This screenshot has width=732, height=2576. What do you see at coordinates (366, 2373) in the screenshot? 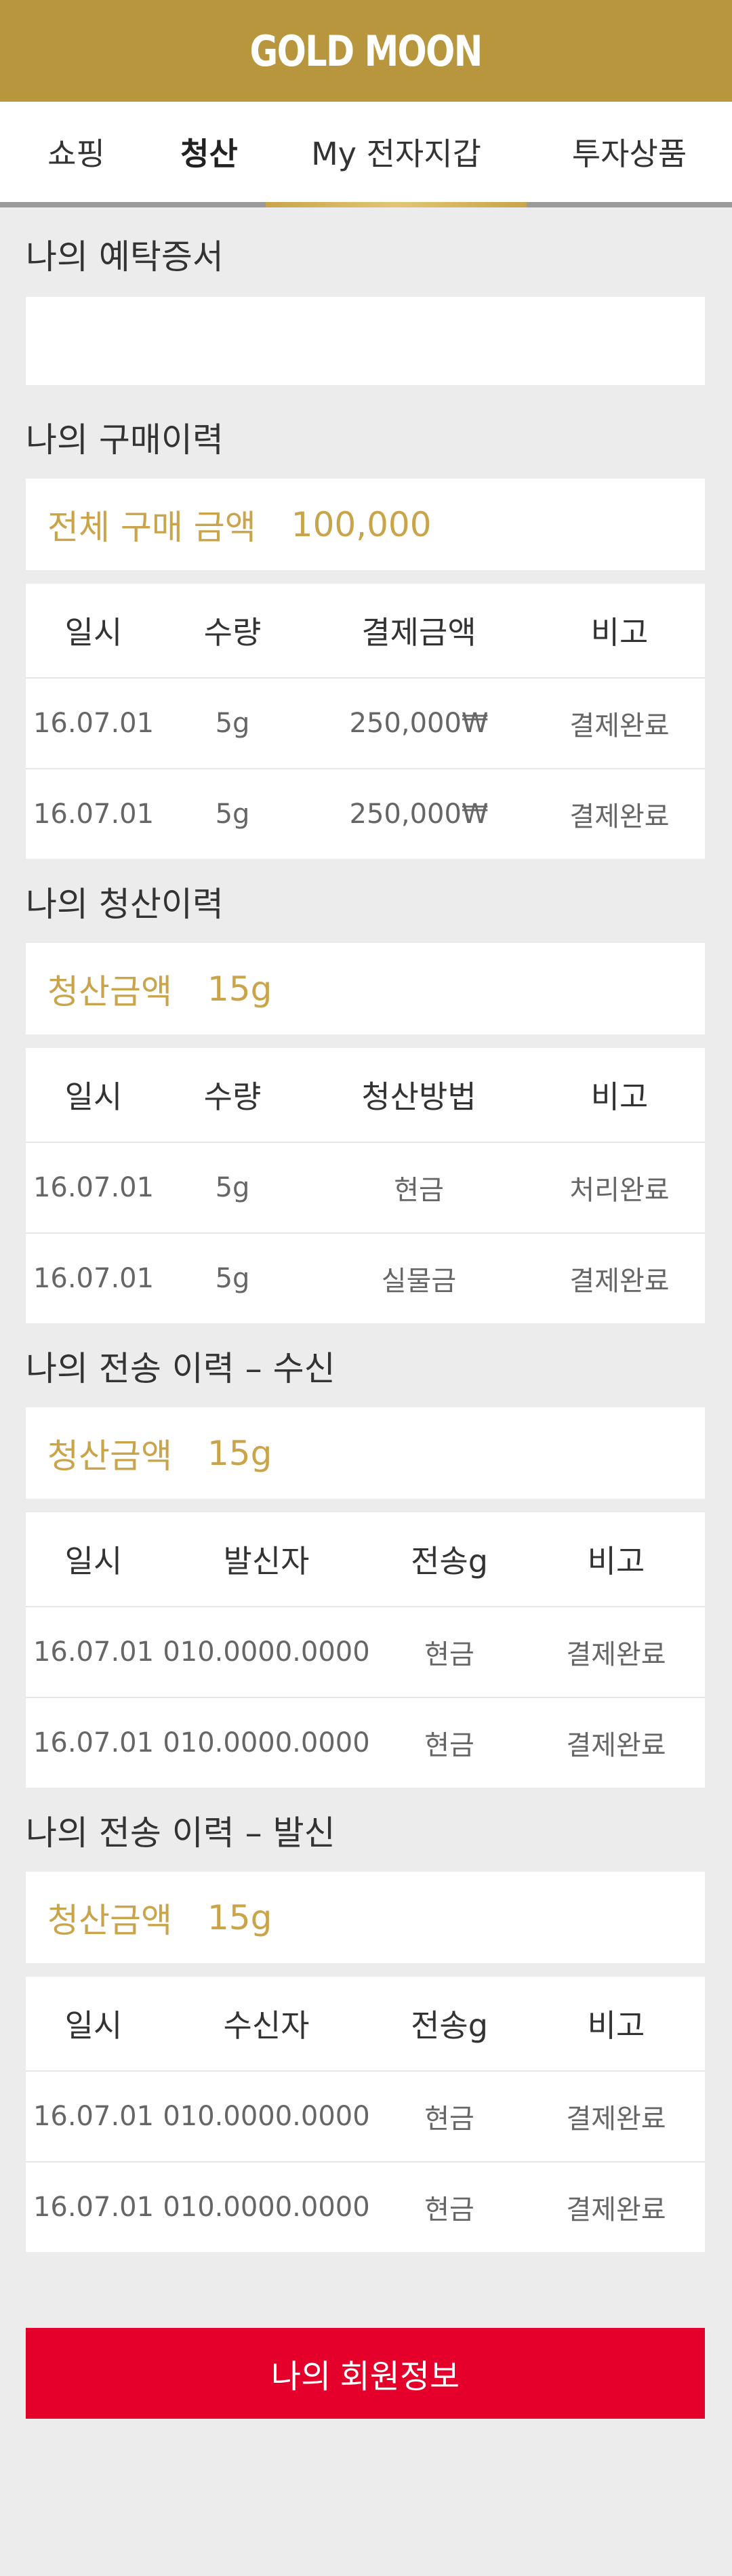
I see `member-info-button: 나의 회원정보` at bounding box center [366, 2373].